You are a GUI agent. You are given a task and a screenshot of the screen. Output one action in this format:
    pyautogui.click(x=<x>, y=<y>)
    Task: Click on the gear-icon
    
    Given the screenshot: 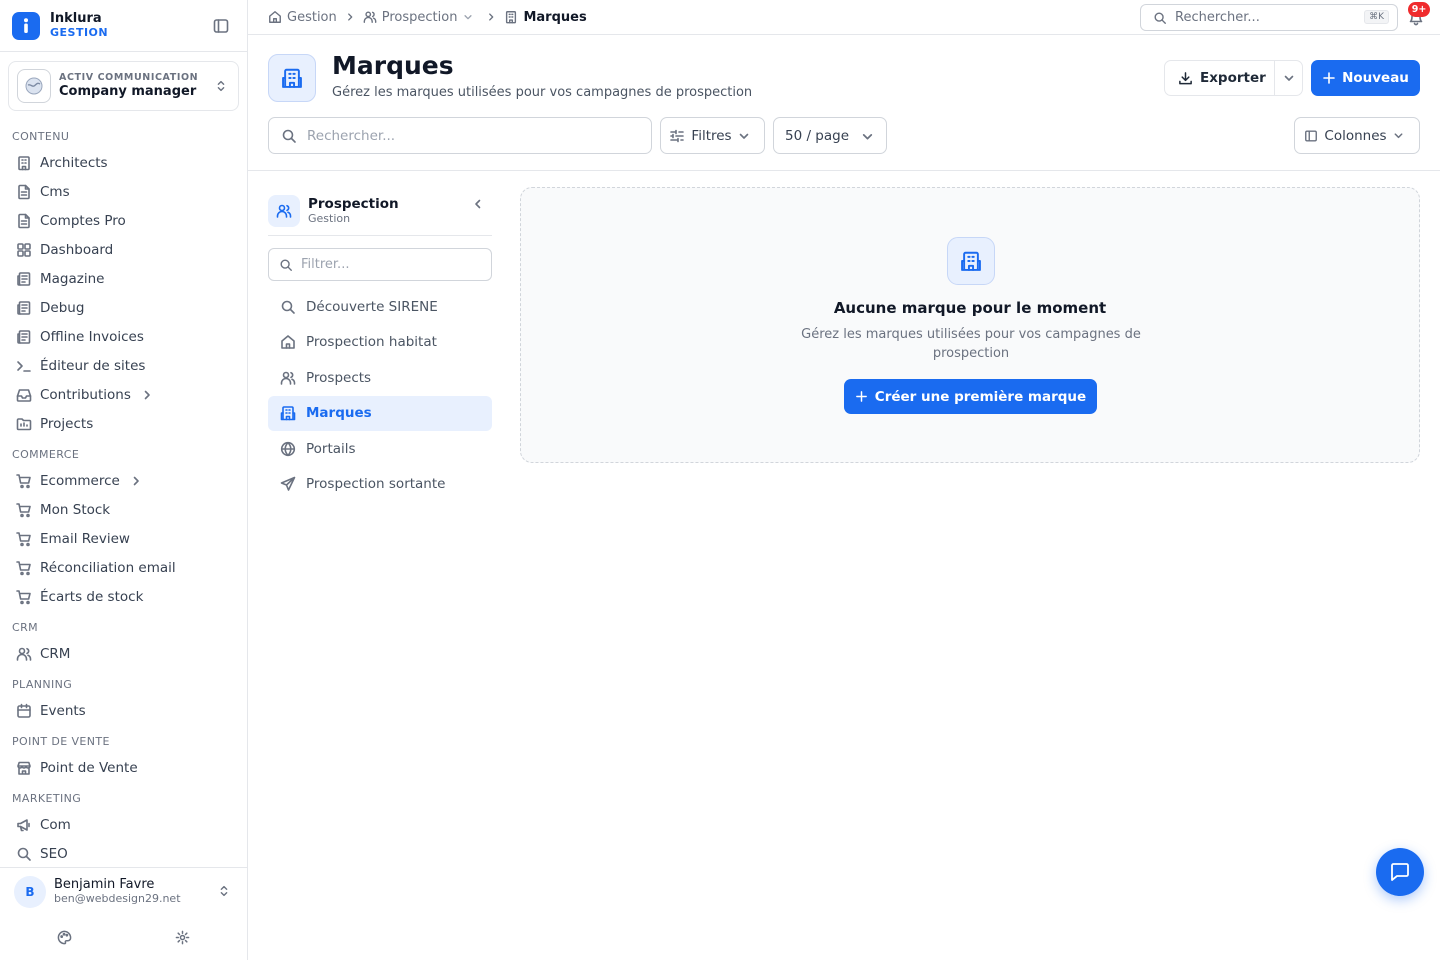 What is the action you would take?
    pyautogui.click(x=182, y=937)
    